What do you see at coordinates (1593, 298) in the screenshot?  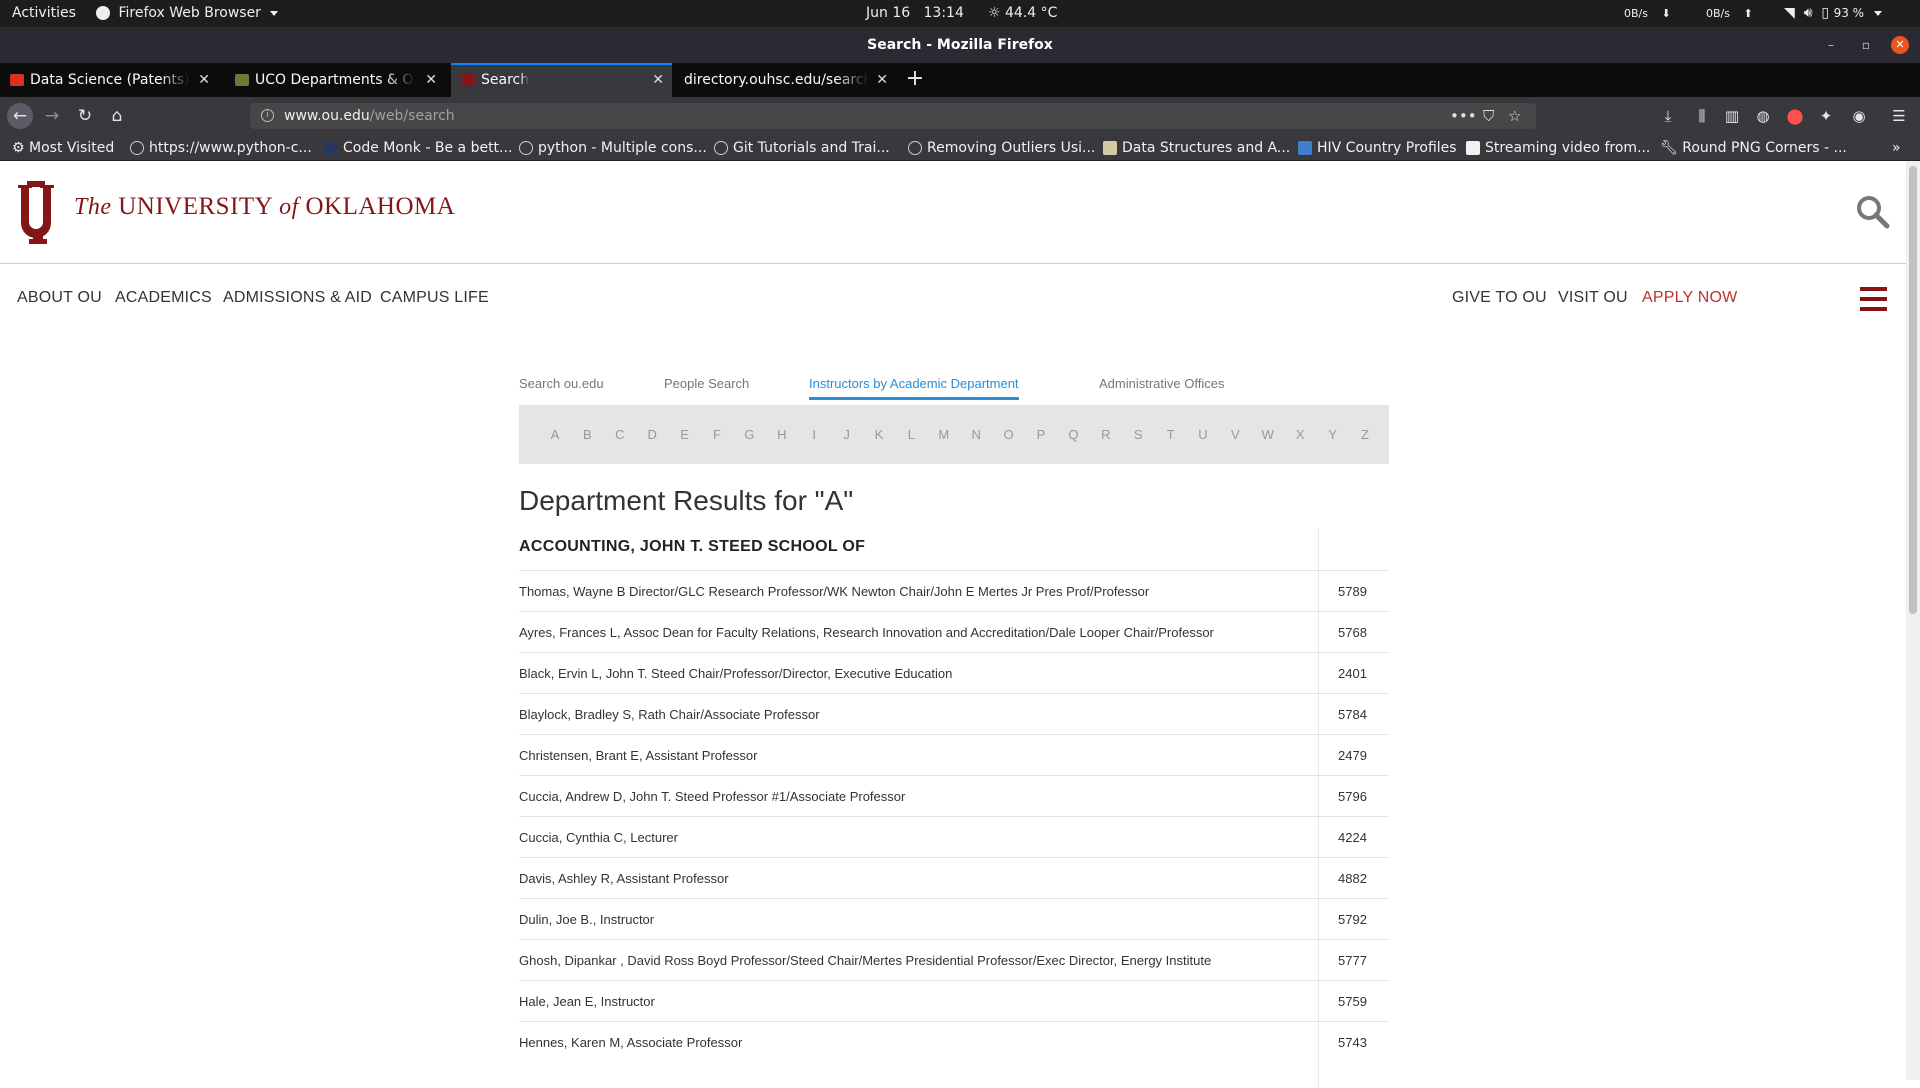 I see `nav-visit-ou: VISIT OU` at bounding box center [1593, 298].